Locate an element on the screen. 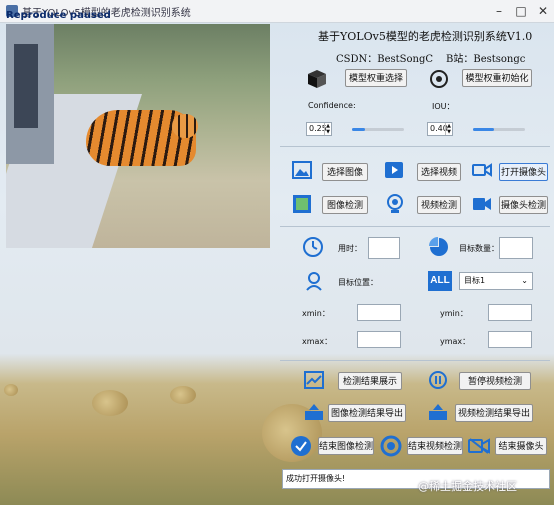  ymin-field is located at coordinates (510, 312).